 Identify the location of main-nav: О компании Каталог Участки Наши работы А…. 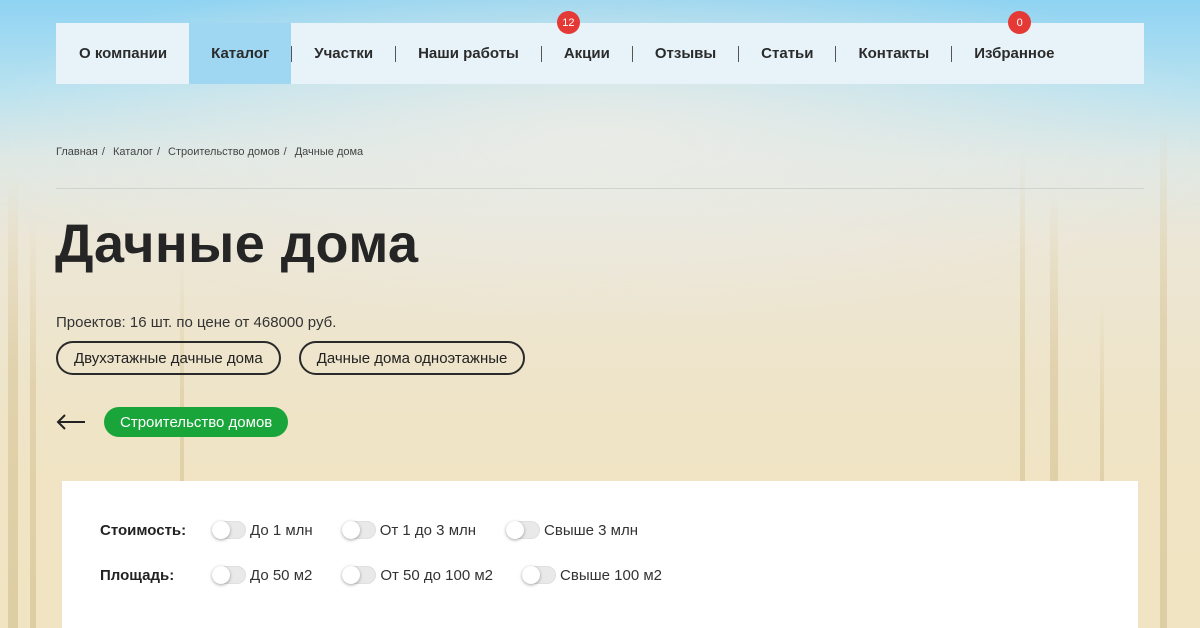
(600, 47).